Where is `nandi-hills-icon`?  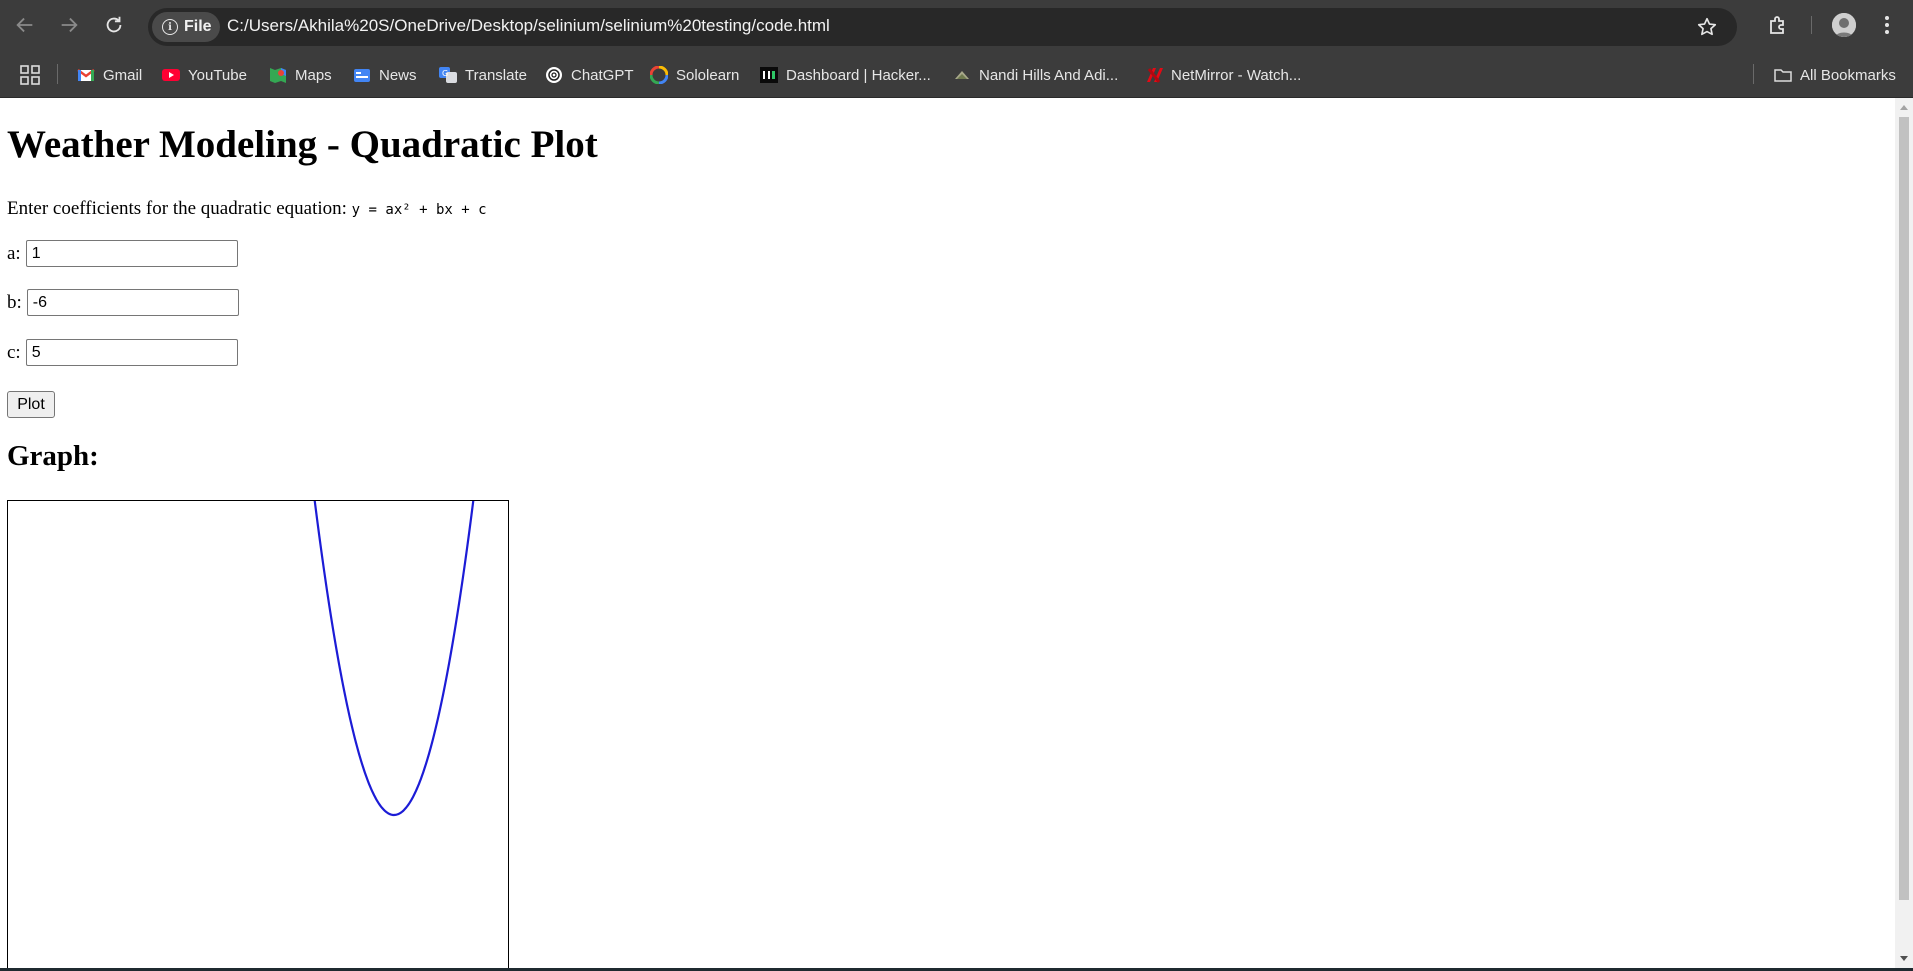 nandi-hills-icon is located at coordinates (962, 75).